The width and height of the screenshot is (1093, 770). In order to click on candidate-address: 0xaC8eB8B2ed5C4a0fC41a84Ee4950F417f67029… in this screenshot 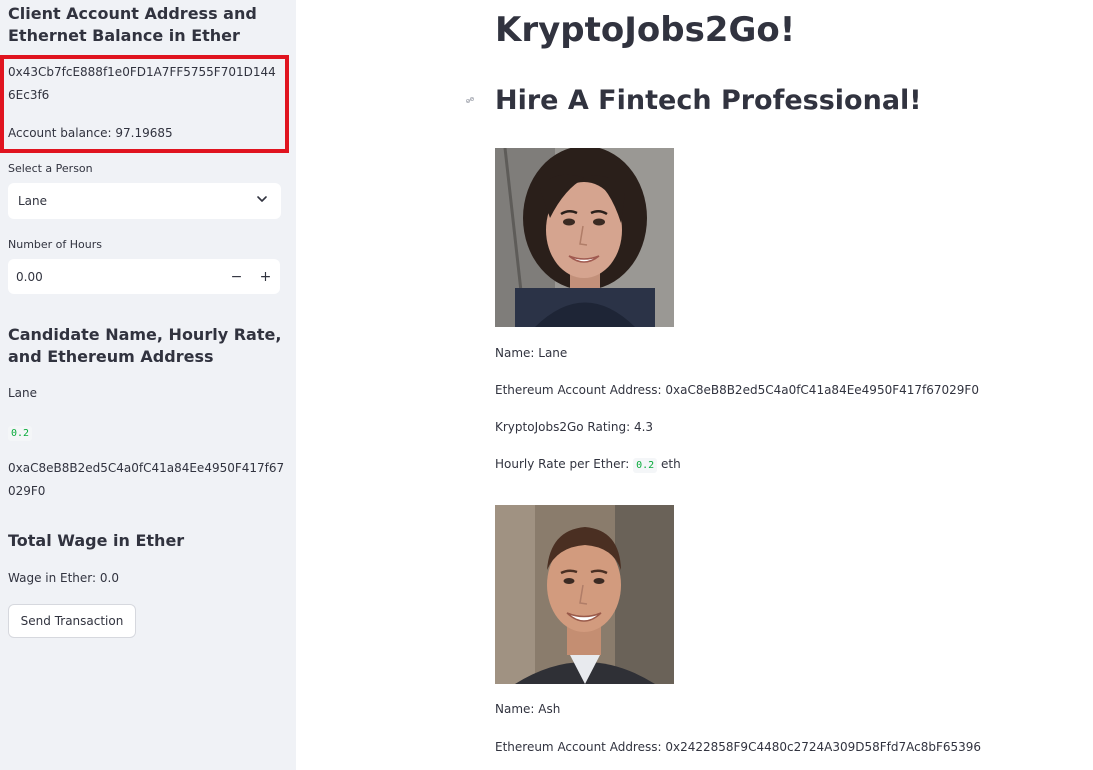, I will do `click(146, 479)`.